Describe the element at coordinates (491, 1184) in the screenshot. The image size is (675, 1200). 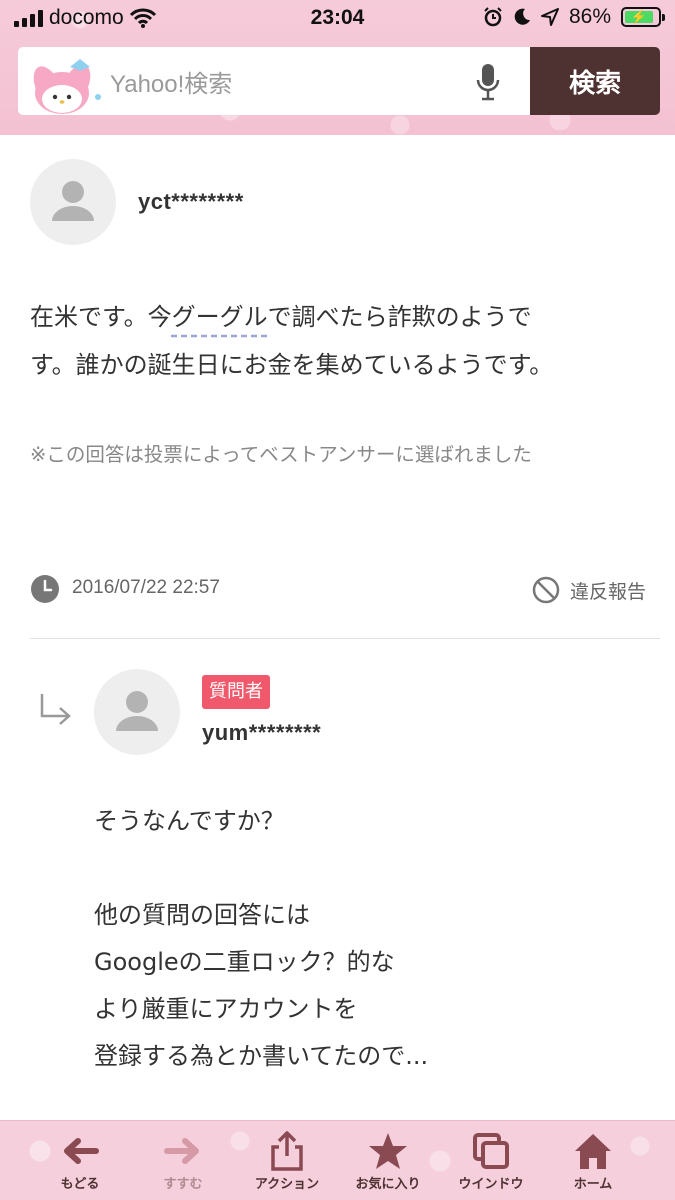
I see `window-label: ウインドウ` at that location.